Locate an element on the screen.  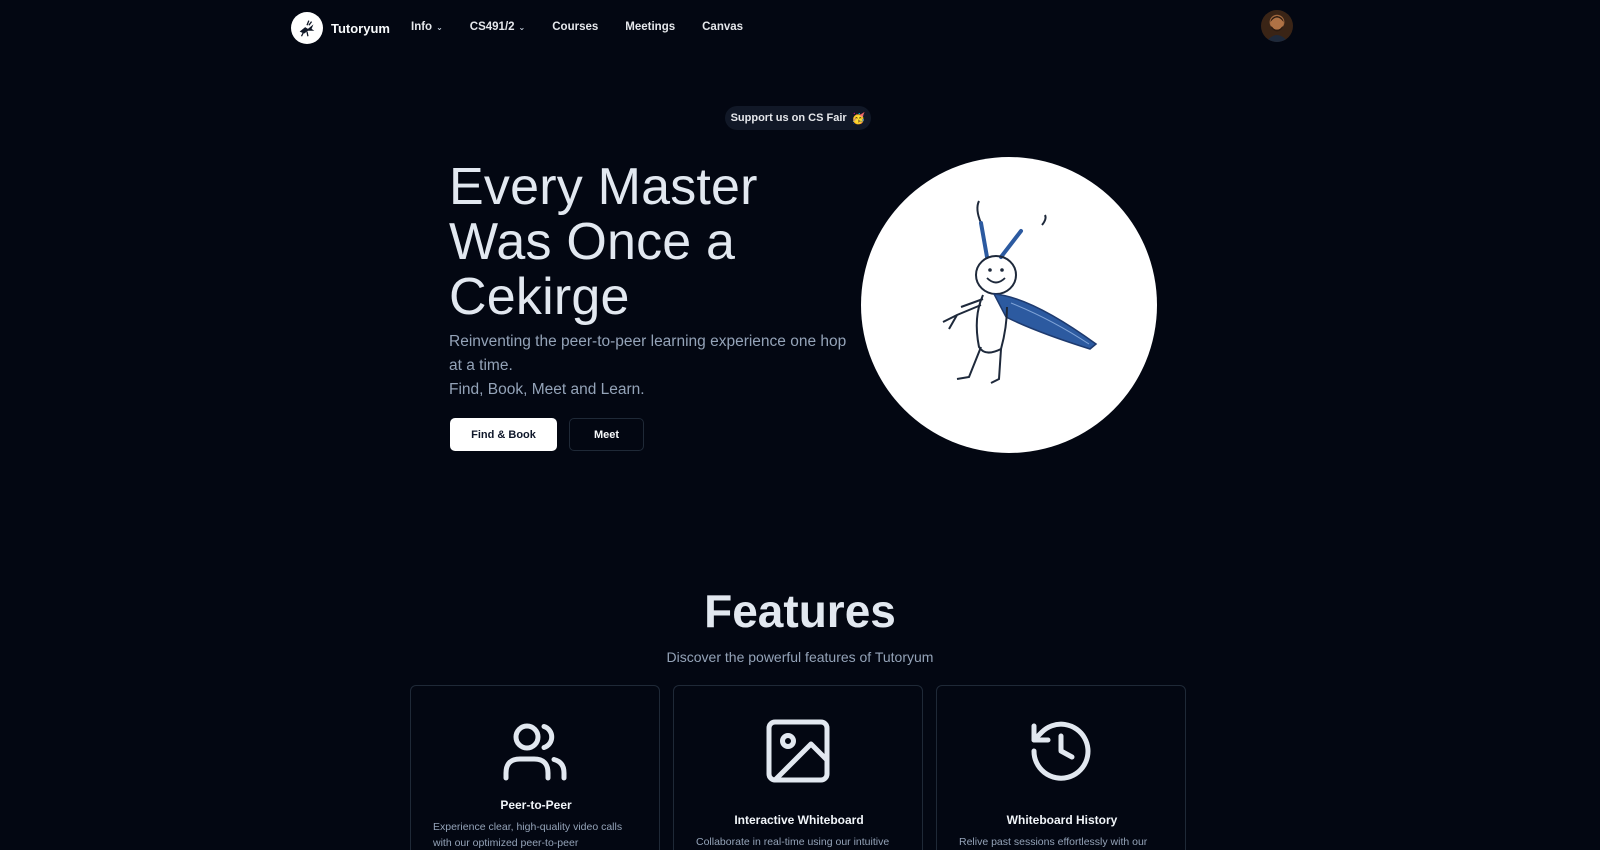
hero-title: Every Master Was Once a Cekirge is located at coordinates (639, 242).